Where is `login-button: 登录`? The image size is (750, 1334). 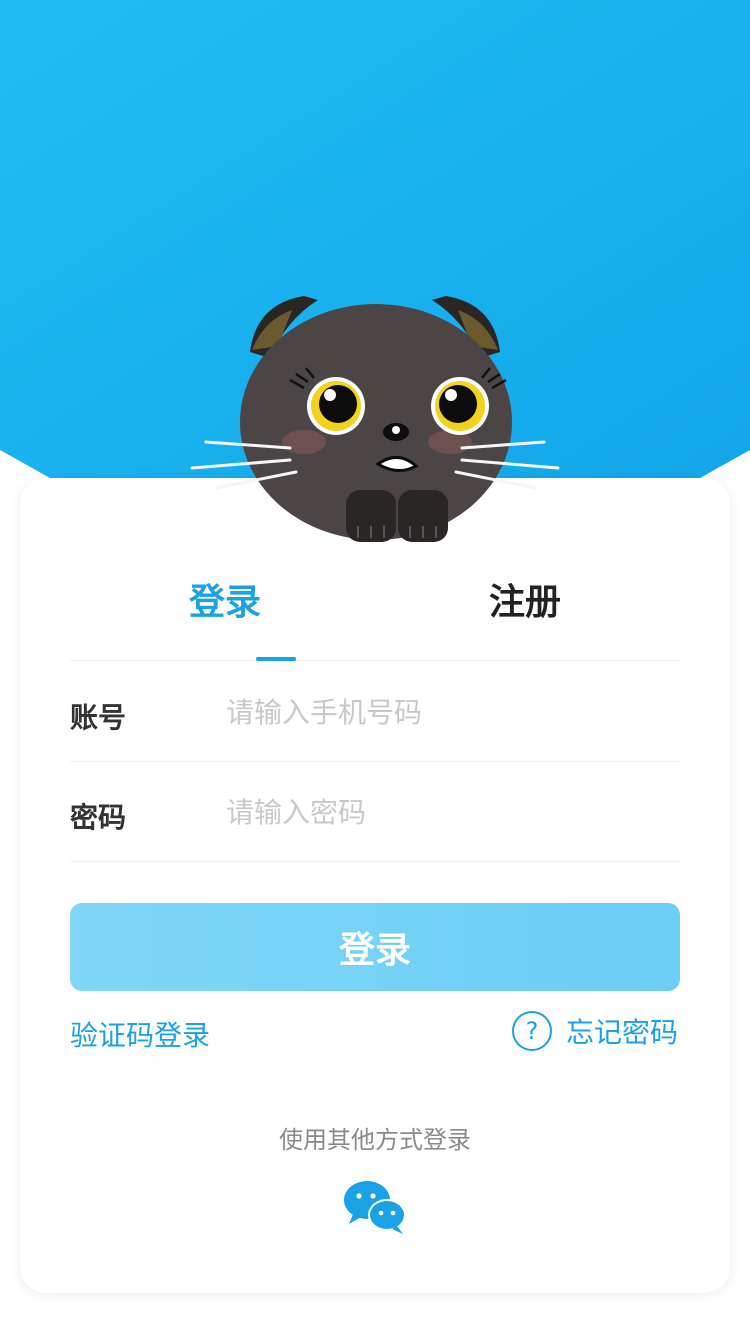 login-button: 登录 is located at coordinates (375, 947).